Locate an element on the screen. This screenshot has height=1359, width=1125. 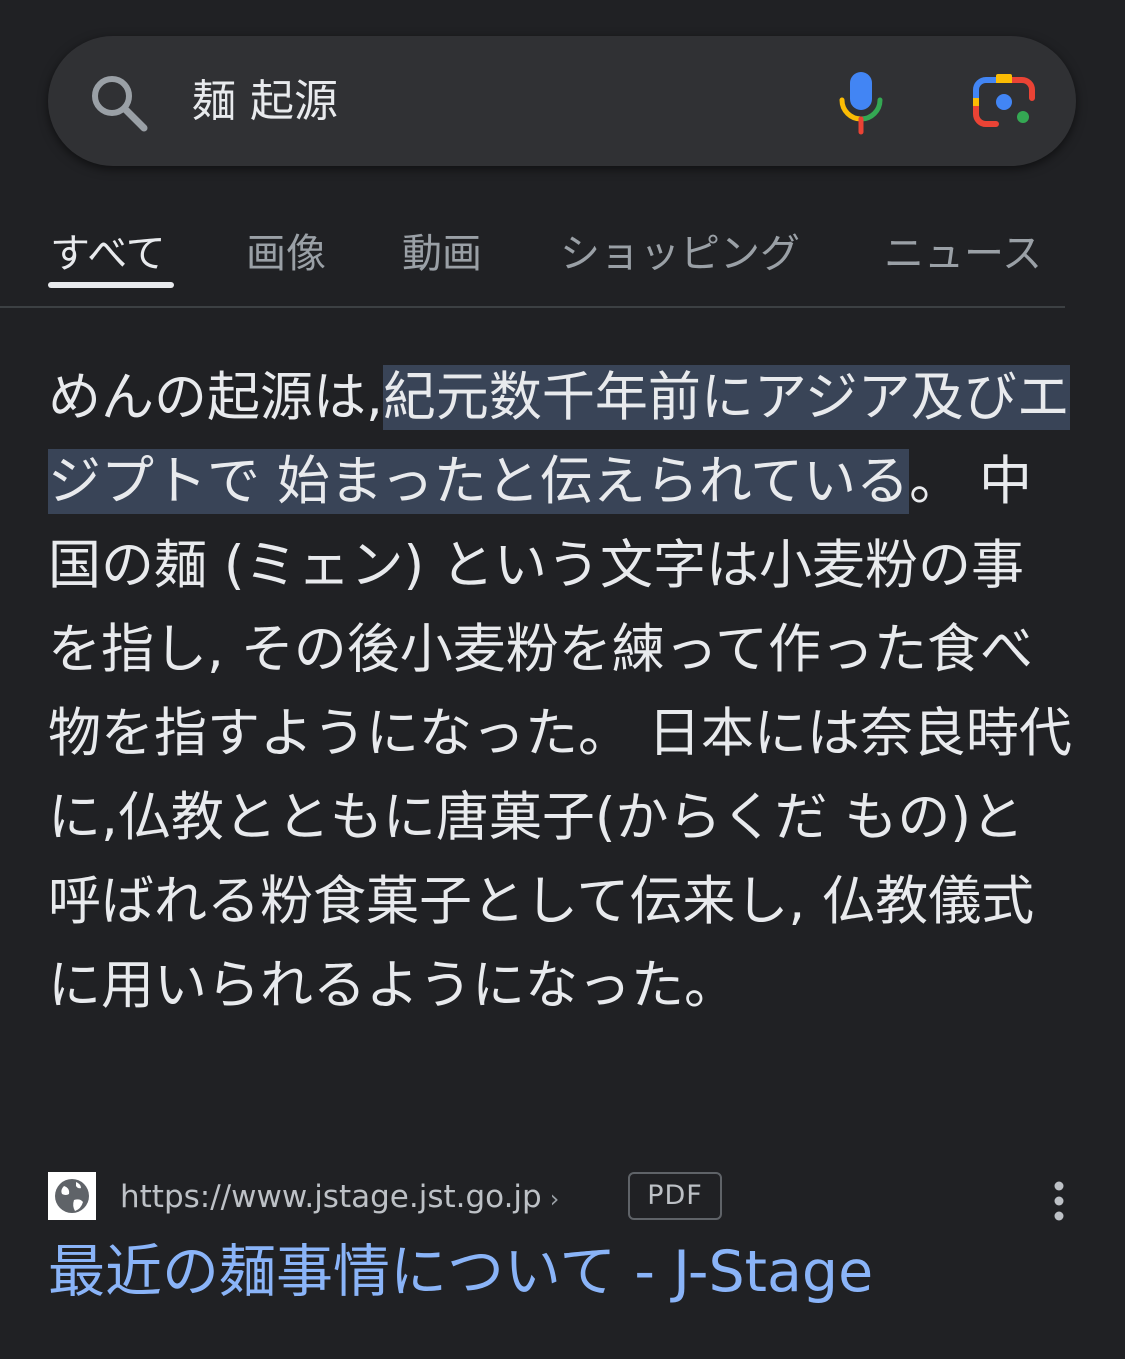
tab-news: ニュース is located at coordinates (963, 254).